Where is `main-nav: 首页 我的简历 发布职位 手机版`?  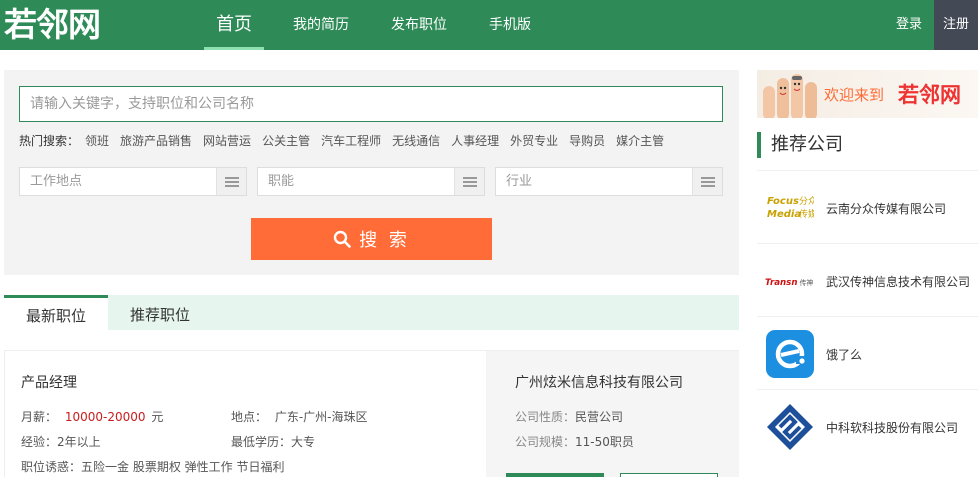 main-nav: 首页 我的简历 发布职位 手机版 is located at coordinates (378, 25).